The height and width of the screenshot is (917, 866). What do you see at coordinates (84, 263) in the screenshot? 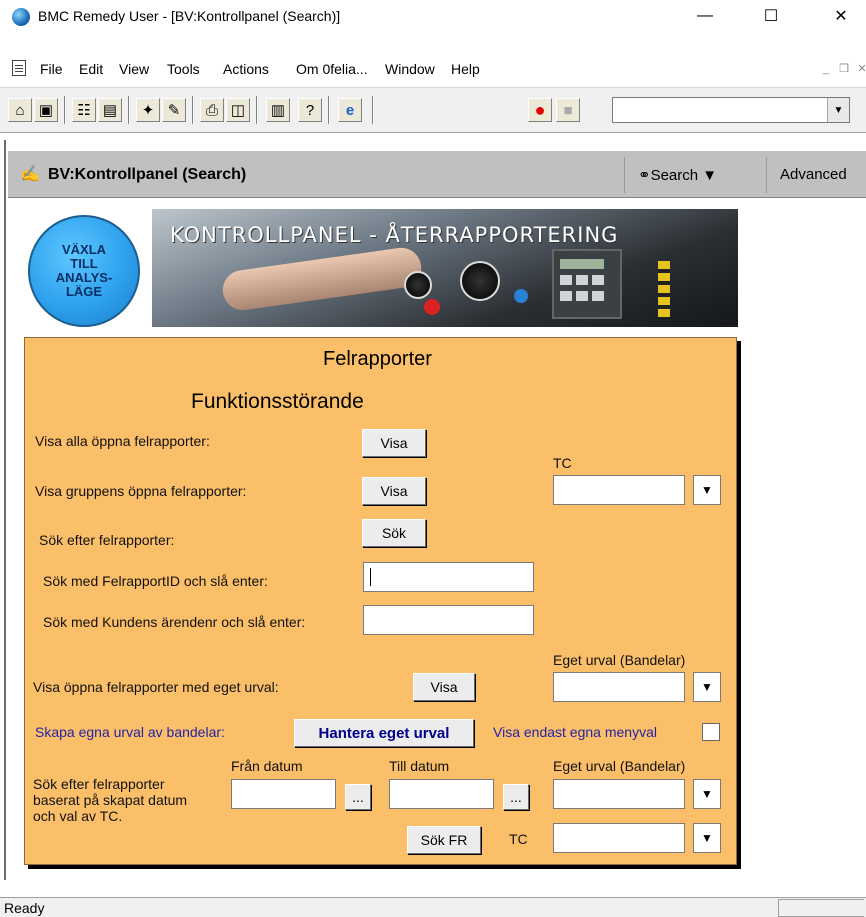
I see `analysis-line-2: TILL` at bounding box center [84, 263].